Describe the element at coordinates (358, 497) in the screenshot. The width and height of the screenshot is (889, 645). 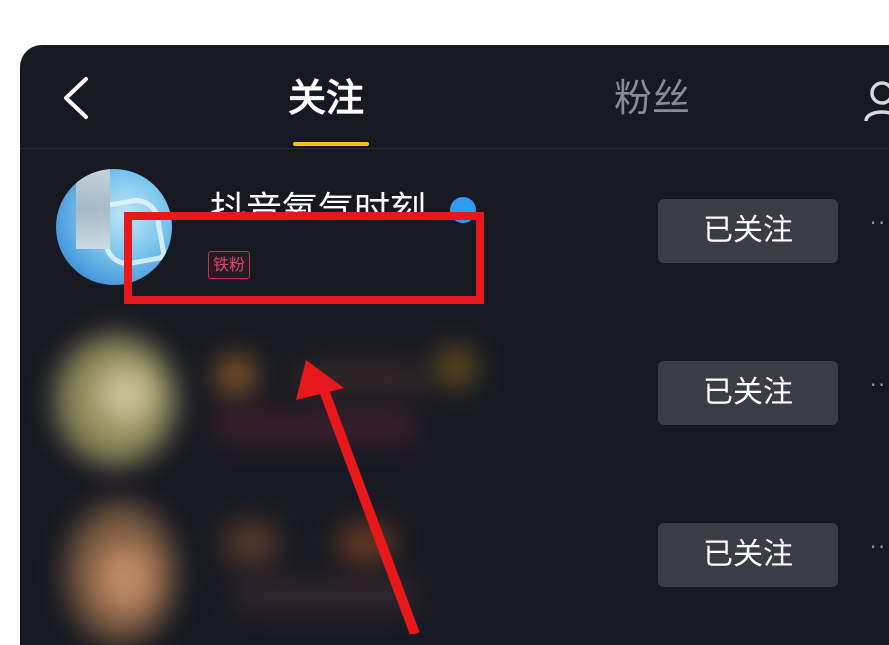
I see `annotation-arrow` at that location.